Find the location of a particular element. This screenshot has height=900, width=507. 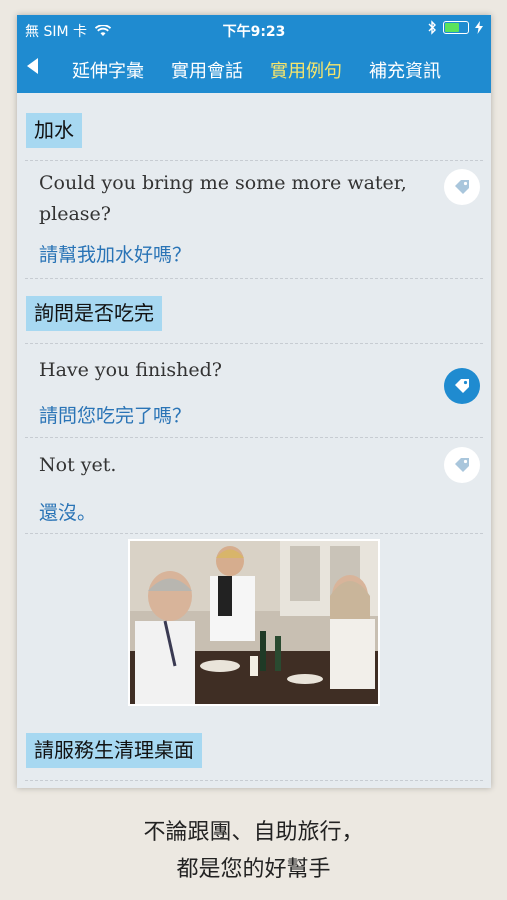

section-heading: 詢問是否吃完 is located at coordinates (94, 313).